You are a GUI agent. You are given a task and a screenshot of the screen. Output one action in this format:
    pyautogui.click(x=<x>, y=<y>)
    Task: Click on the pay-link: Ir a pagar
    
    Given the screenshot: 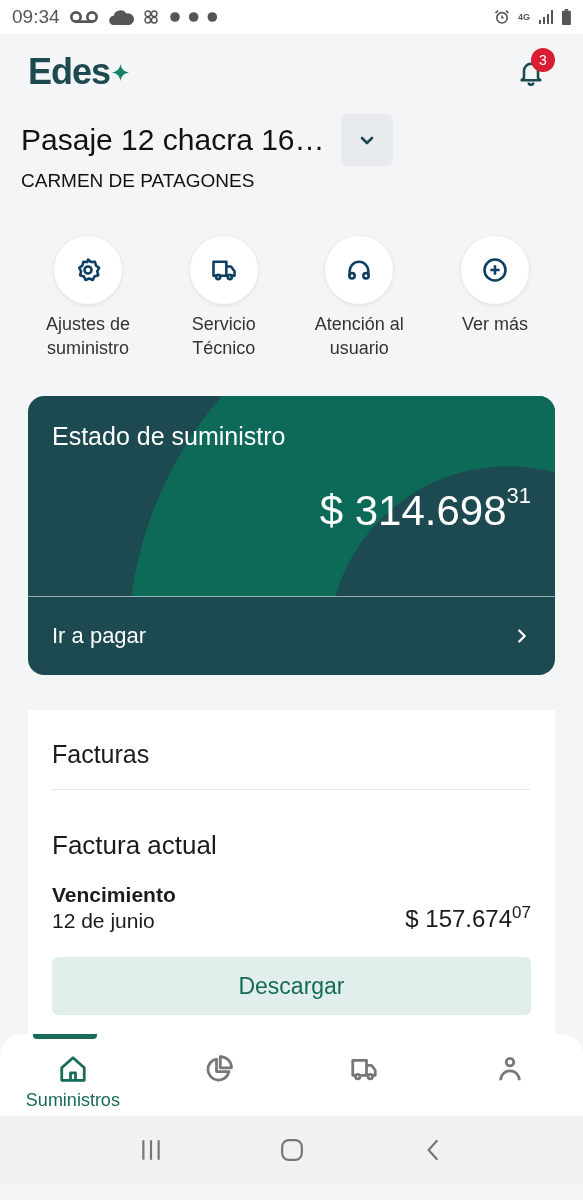 What is the action you would take?
    pyautogui.click(x=291, y=636)
    